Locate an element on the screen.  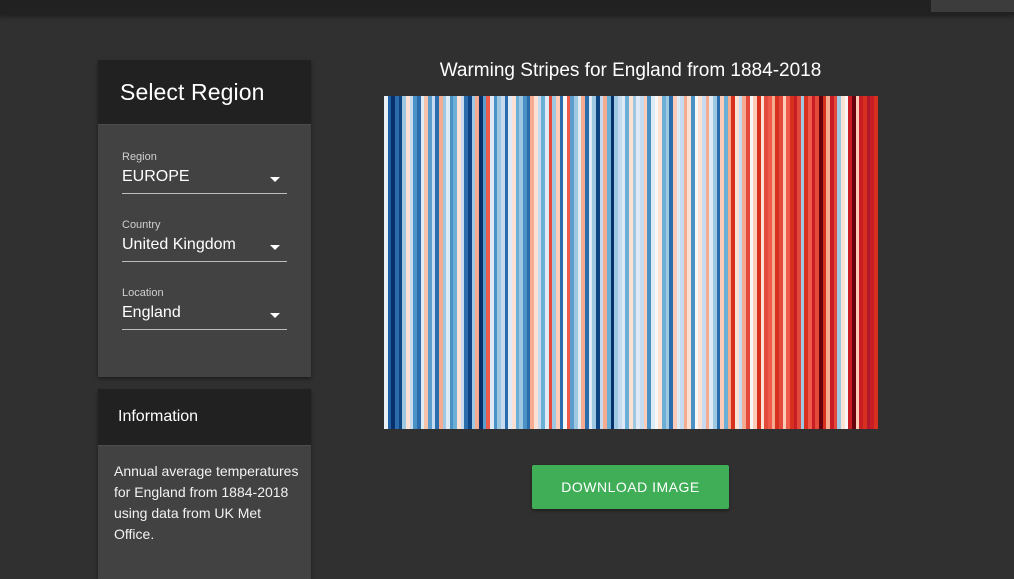
country-select: Country United Kingdom is located at coordinates (204, 240).